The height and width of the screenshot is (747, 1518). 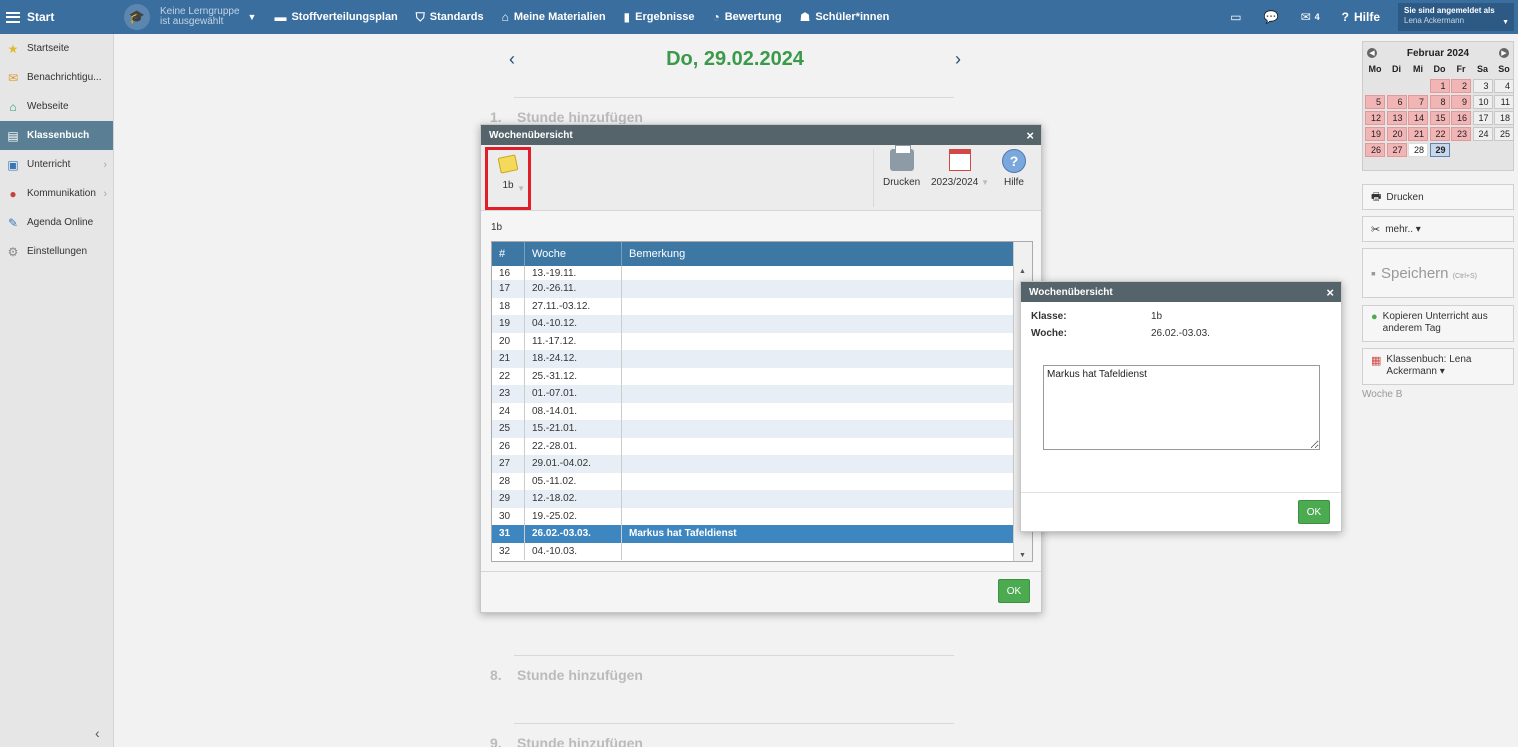 I want to click on col-week: Woche, so click(x=573, y=254).